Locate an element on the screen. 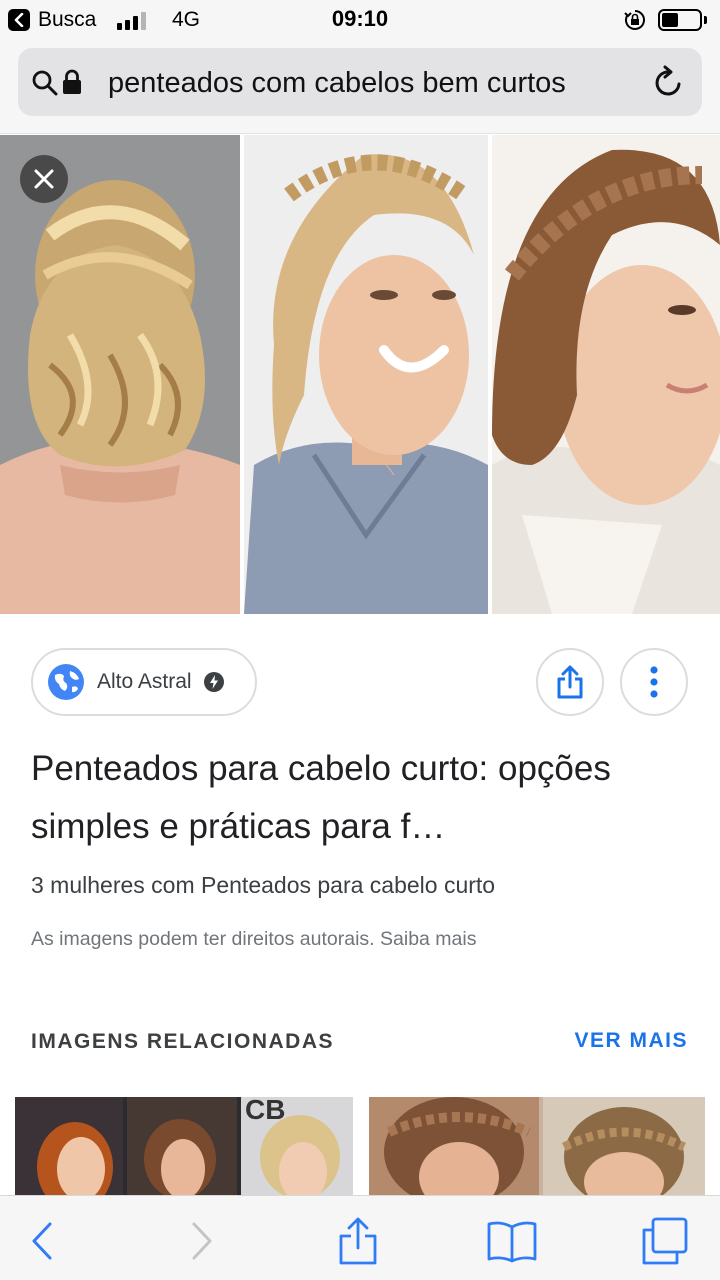 The image size is (720, 1280). tabs-icon is located at coordinates (665, 1241).